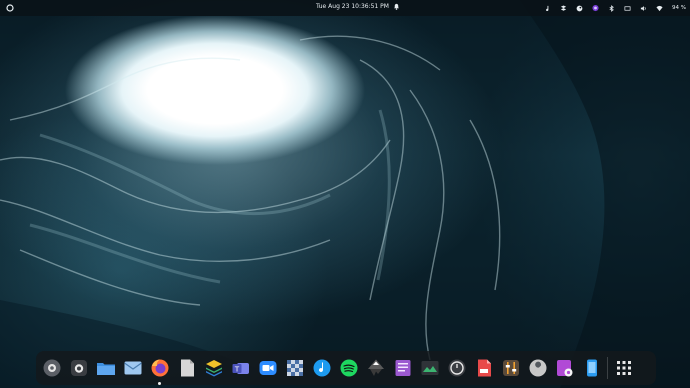 The width and height of the screenshot is (690, 388). Describe the element at coordinates (159, 383) in the screenshot. I see `running-indicator` at that location.